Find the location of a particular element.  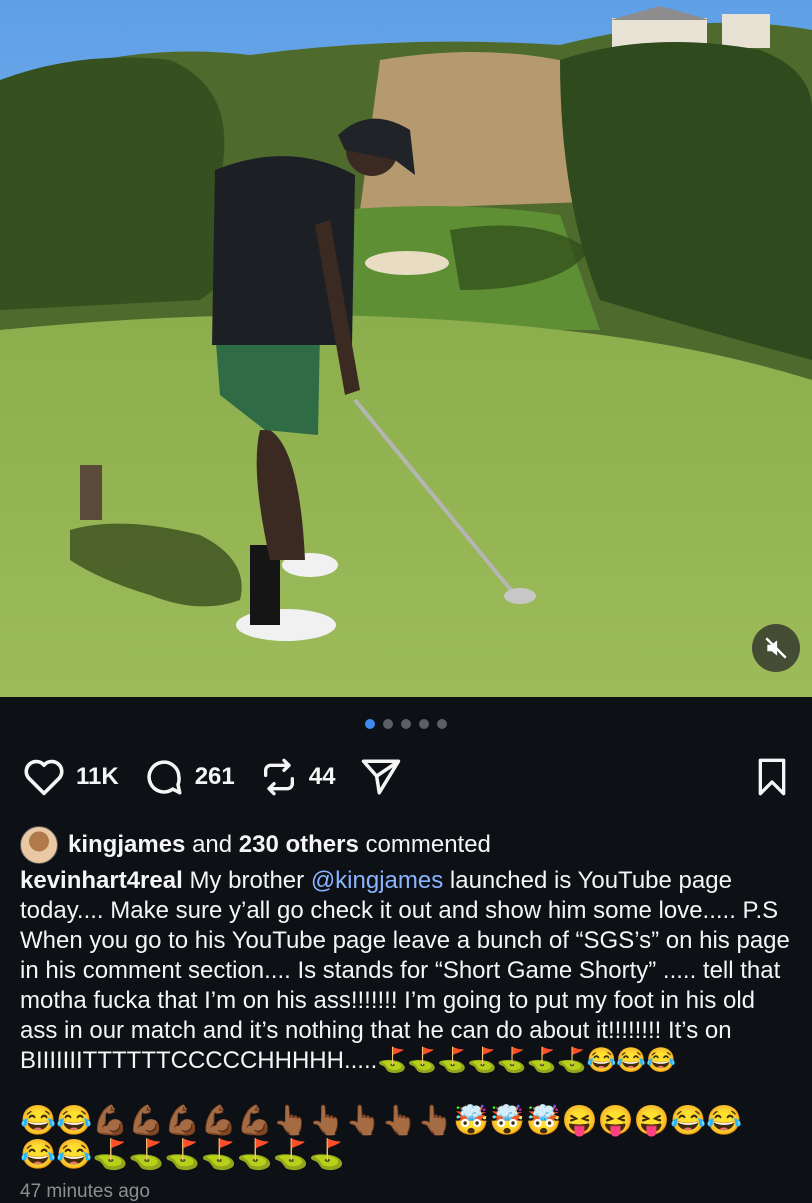

avatar is located at coordinates (39, 845).